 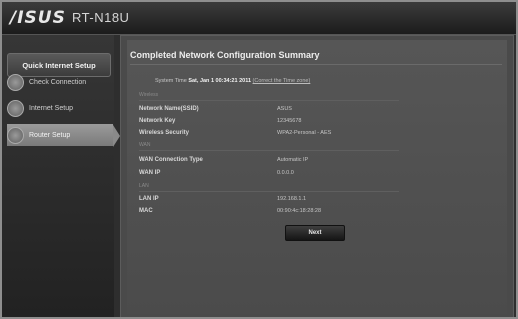 I want to click on step-check-connection: Check Connection, so click(x=59, y=82).